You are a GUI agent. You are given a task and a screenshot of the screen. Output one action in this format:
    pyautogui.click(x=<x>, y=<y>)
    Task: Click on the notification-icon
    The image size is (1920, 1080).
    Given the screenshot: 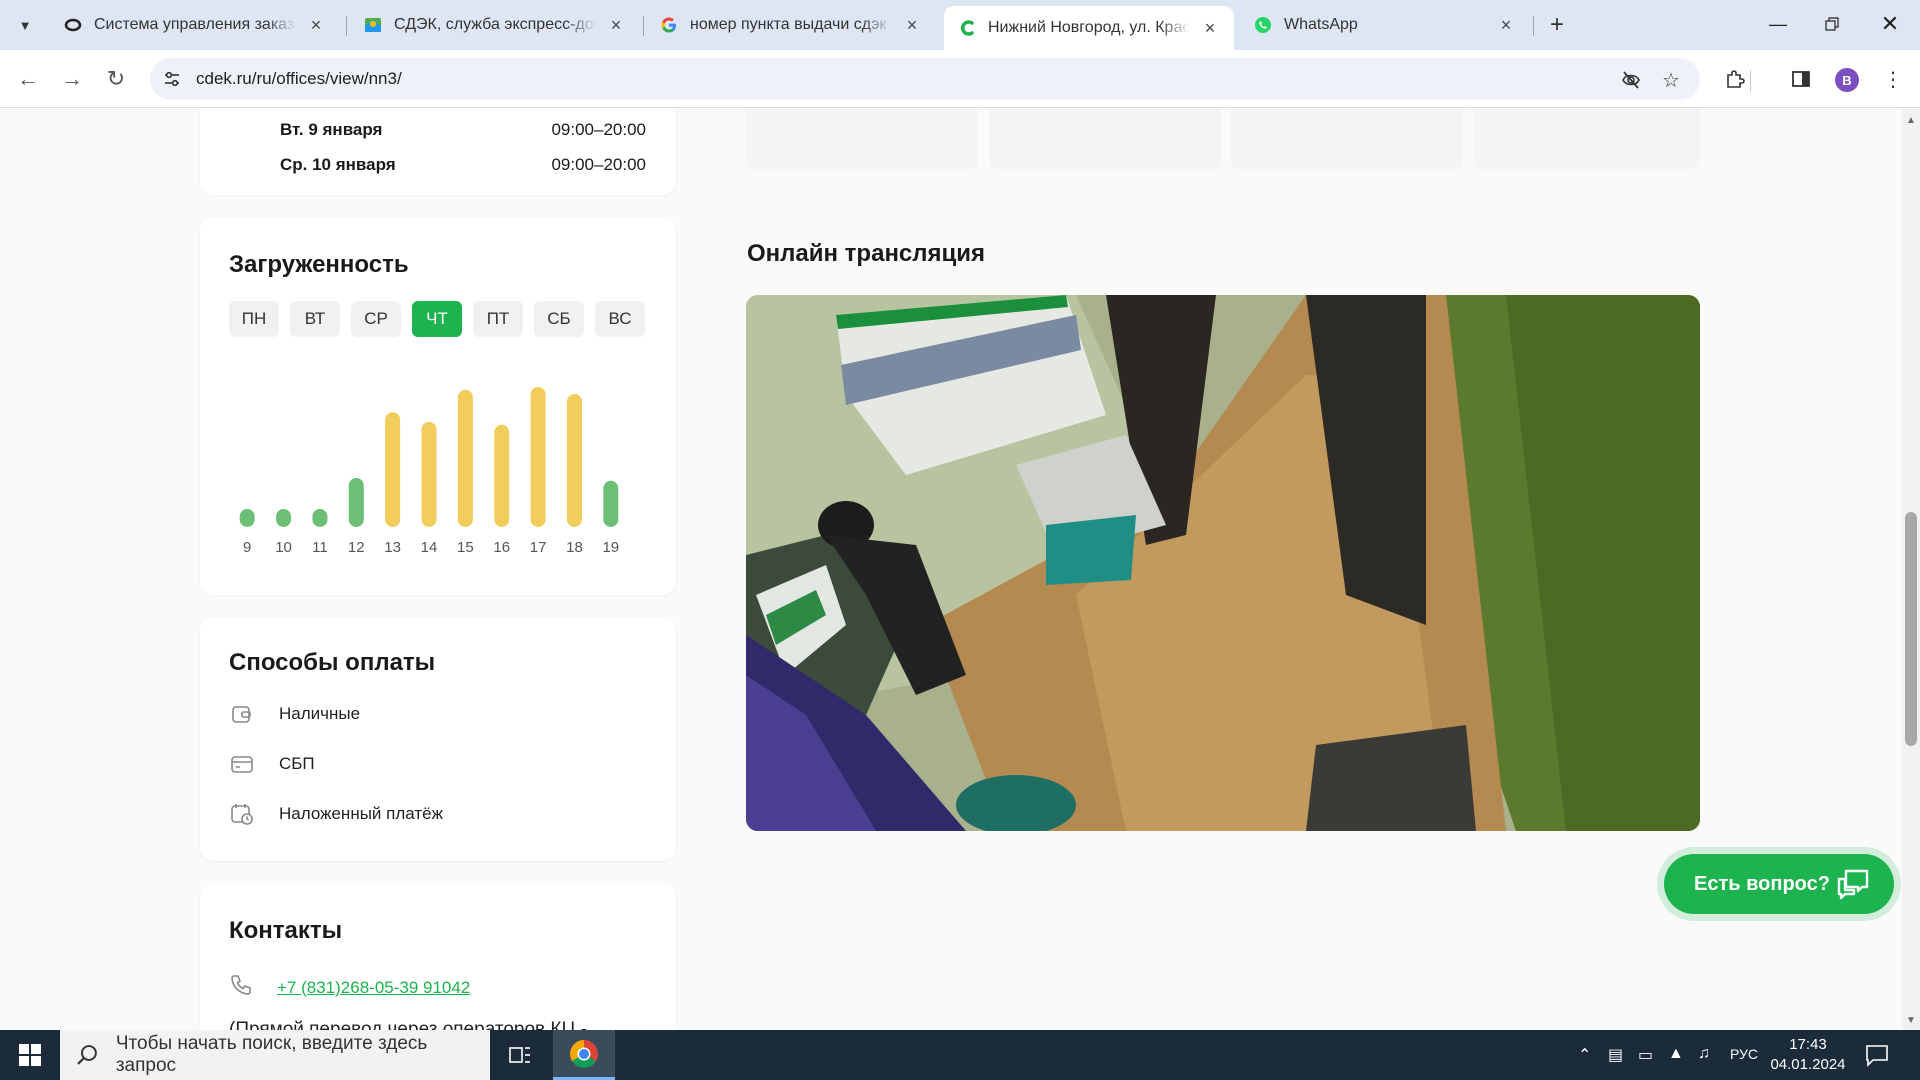 What is the action you would take?
    pyautogui.click(x=1877, y=1055)
    